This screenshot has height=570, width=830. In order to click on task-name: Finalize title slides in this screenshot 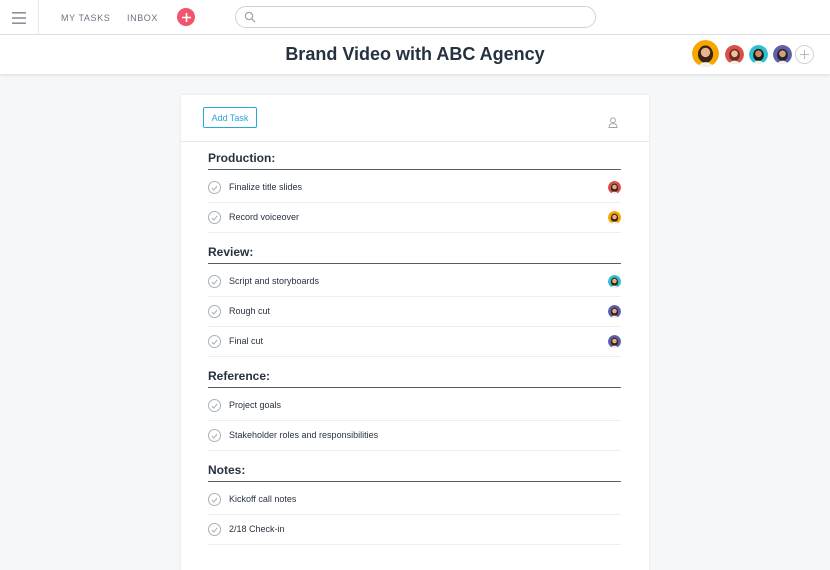, I will do `click(265, 187)`.